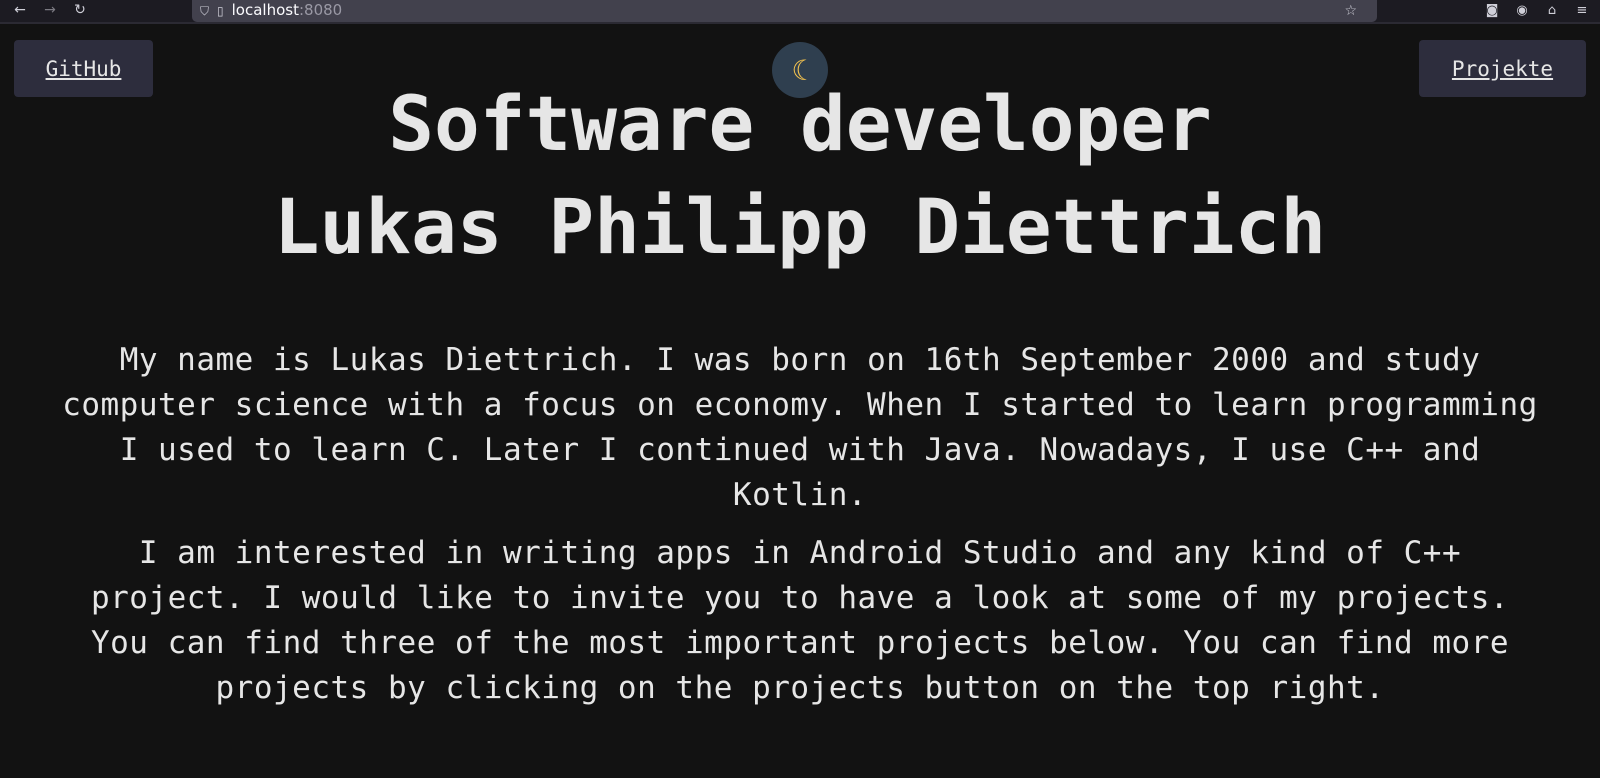  Describe the element at coordinates (1537, 10) in the screenshot. I see `toolbar-icons: ◙ ◉ ⌂ ≡` at that location.